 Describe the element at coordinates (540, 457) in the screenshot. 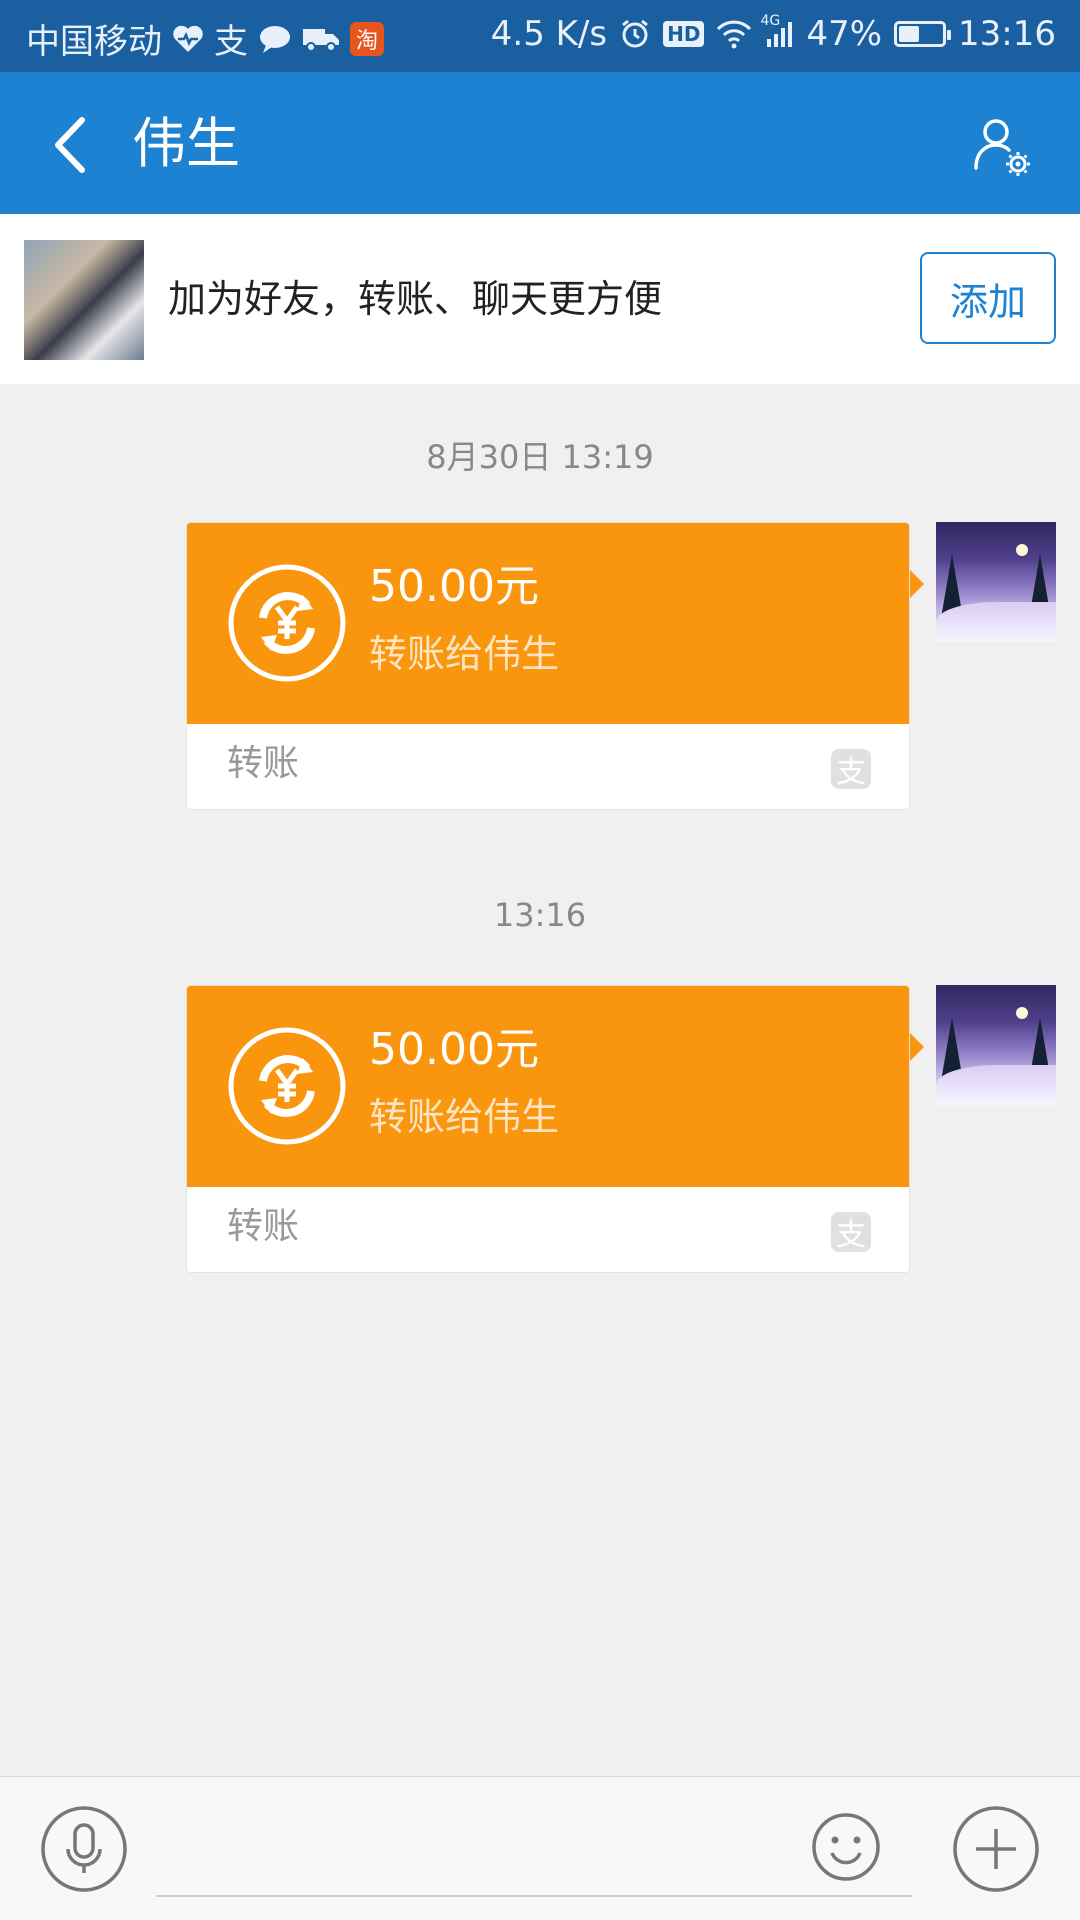

I see `message-timestamp: 8月30日 13:19` at that location.